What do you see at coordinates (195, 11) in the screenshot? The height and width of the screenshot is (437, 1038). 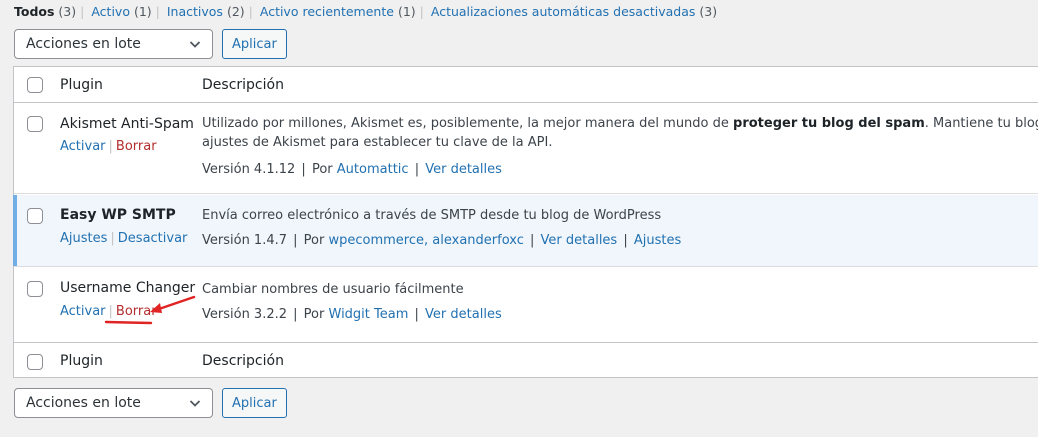 I see `filter-inactive: Inactivos` at bounding box center [195, 11].